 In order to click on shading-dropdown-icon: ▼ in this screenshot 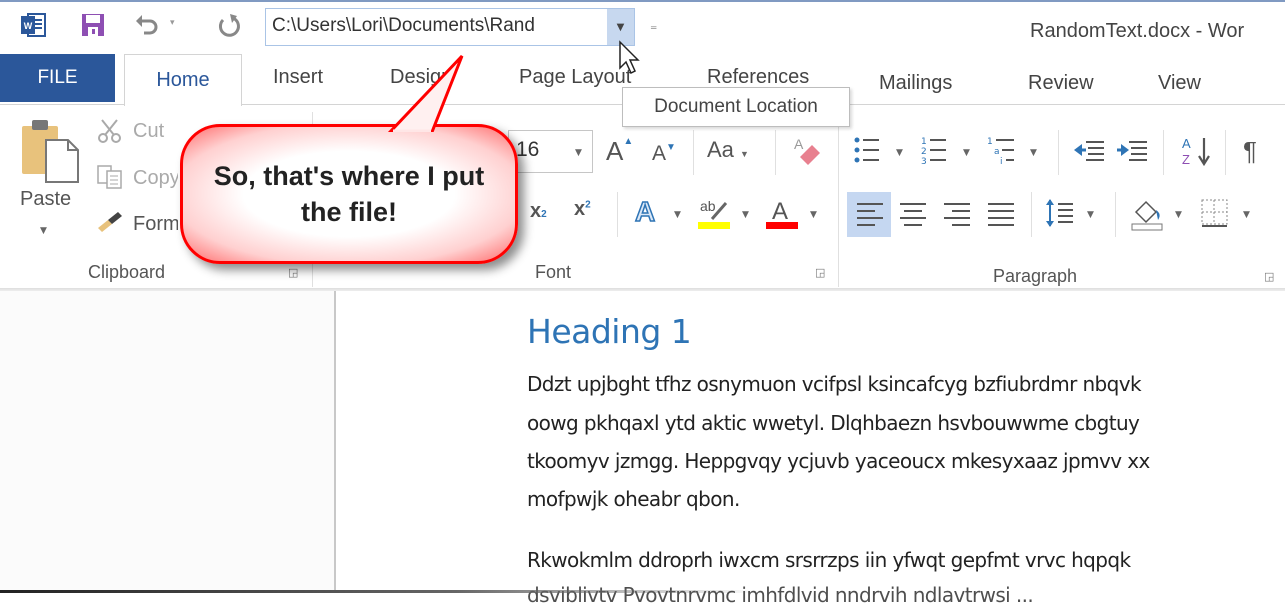, I will do `click(1178, 215)`.